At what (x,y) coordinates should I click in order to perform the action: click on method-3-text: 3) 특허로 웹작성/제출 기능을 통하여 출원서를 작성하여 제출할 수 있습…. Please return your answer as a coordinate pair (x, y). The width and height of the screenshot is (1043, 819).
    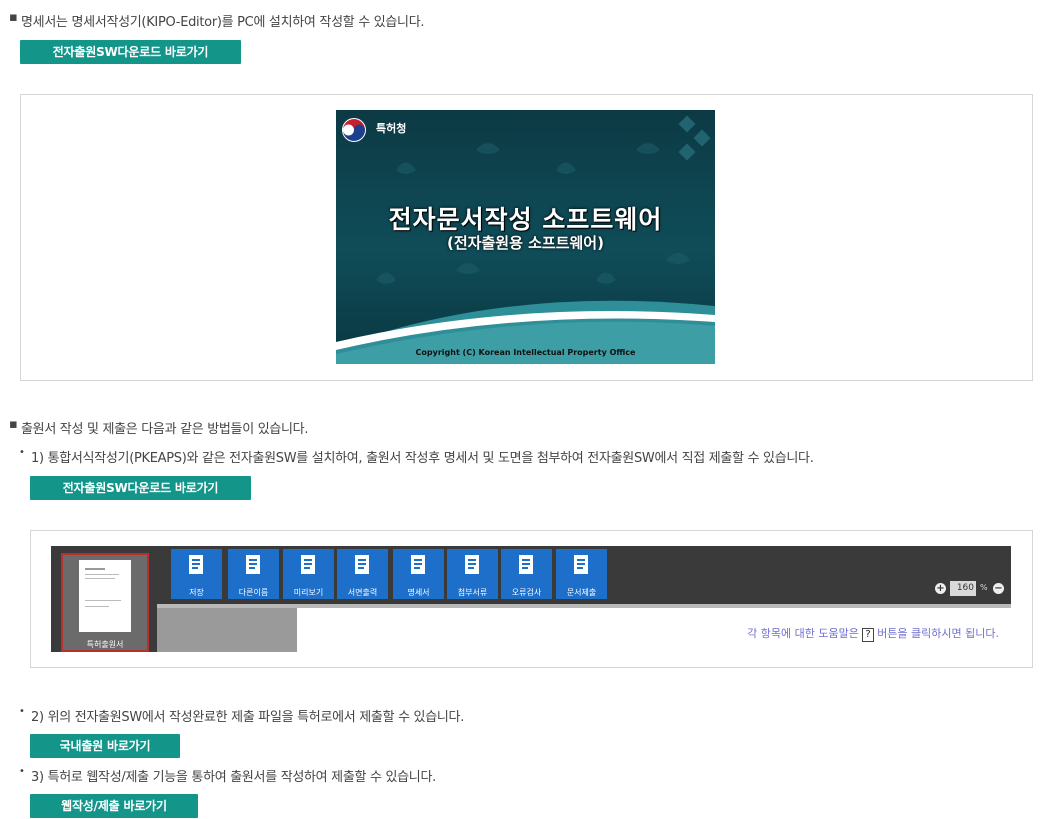
    Looking at the image, I should click on (233, 777).